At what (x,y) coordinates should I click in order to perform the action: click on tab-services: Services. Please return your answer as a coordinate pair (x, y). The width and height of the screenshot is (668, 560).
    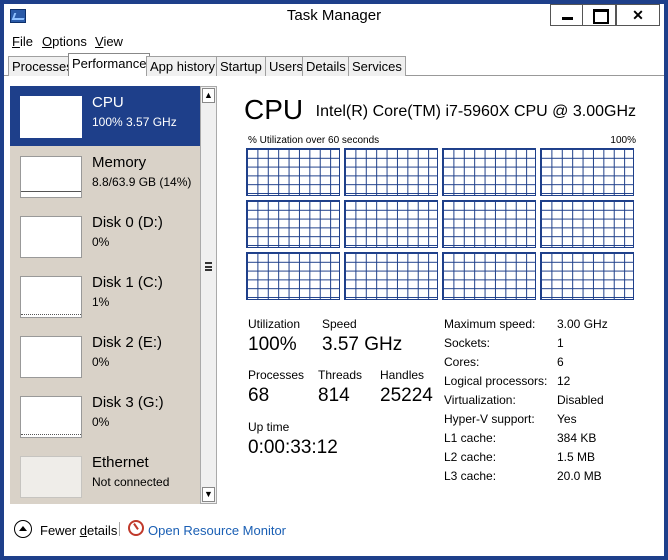
    Looking at the image, I should click on (377, 66).